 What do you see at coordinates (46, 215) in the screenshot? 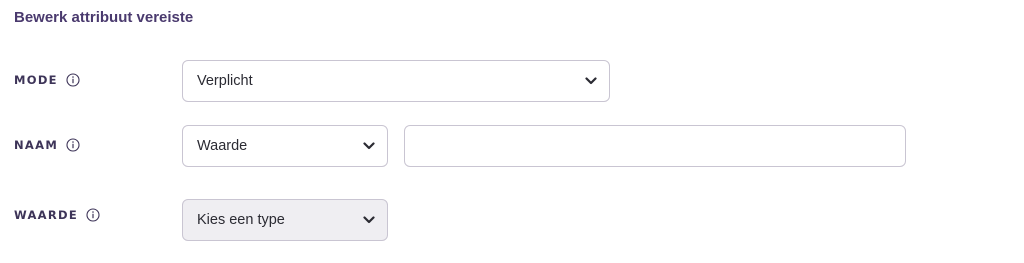
I see `waarde-label: WAARDE` at bounding box center [46, 215].